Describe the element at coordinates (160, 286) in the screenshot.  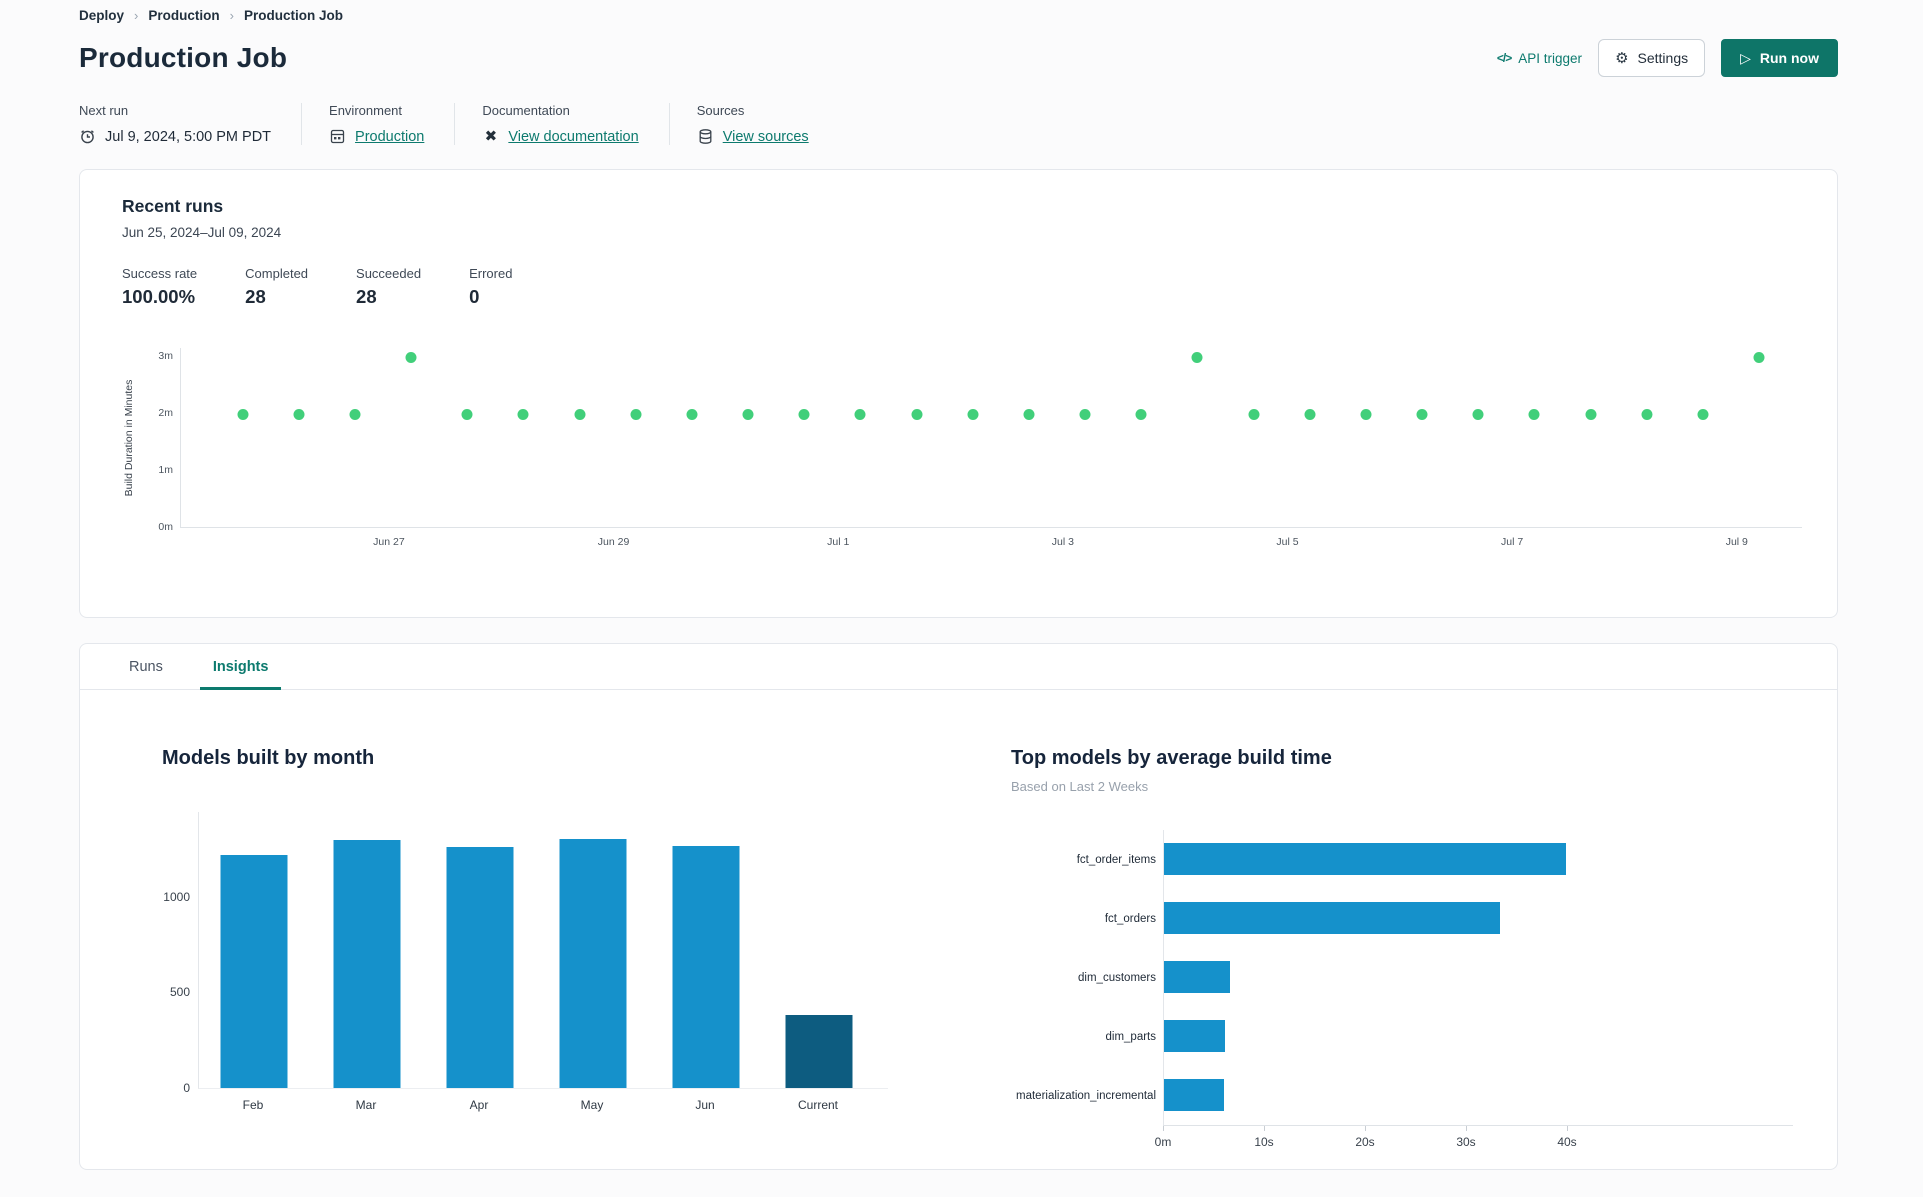
I see `stat-success-rate: Success rate 100.00%` at that location.